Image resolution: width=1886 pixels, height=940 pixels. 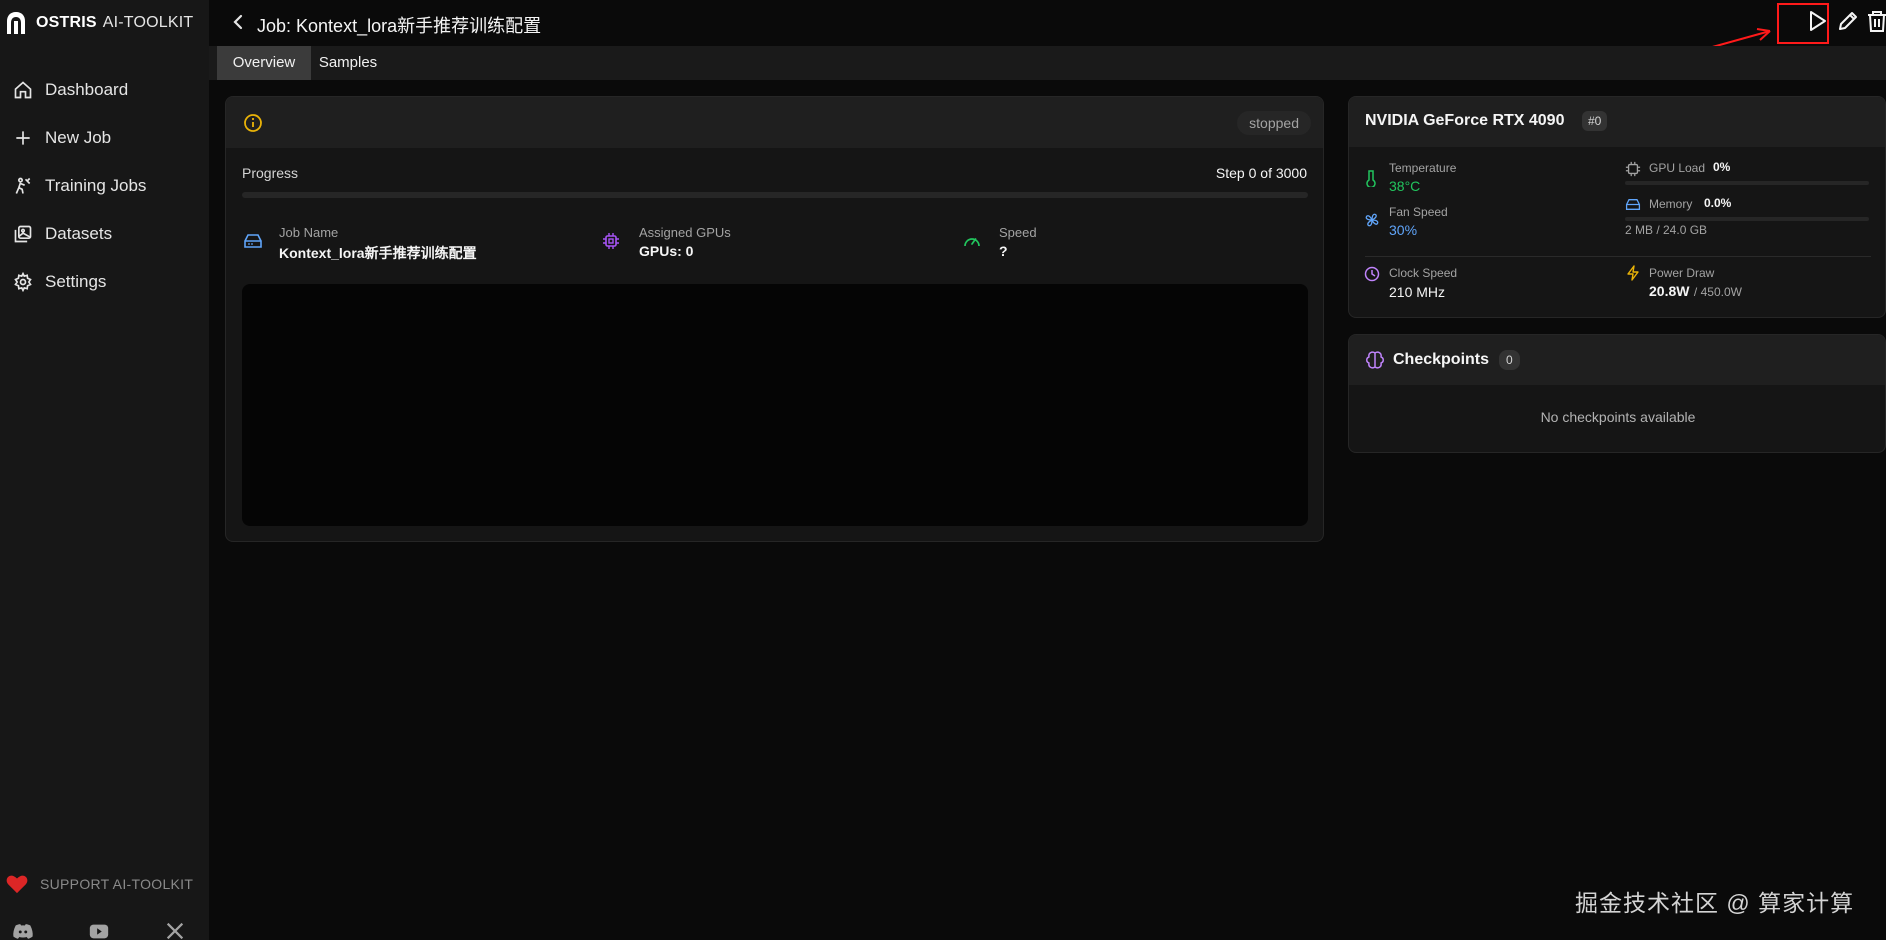 What do you see at coordinates (1715, 903) in the screenshot?
I see `watermark: 掘金技术社区 @ 算家计算` at bounding box center [1715, 903].